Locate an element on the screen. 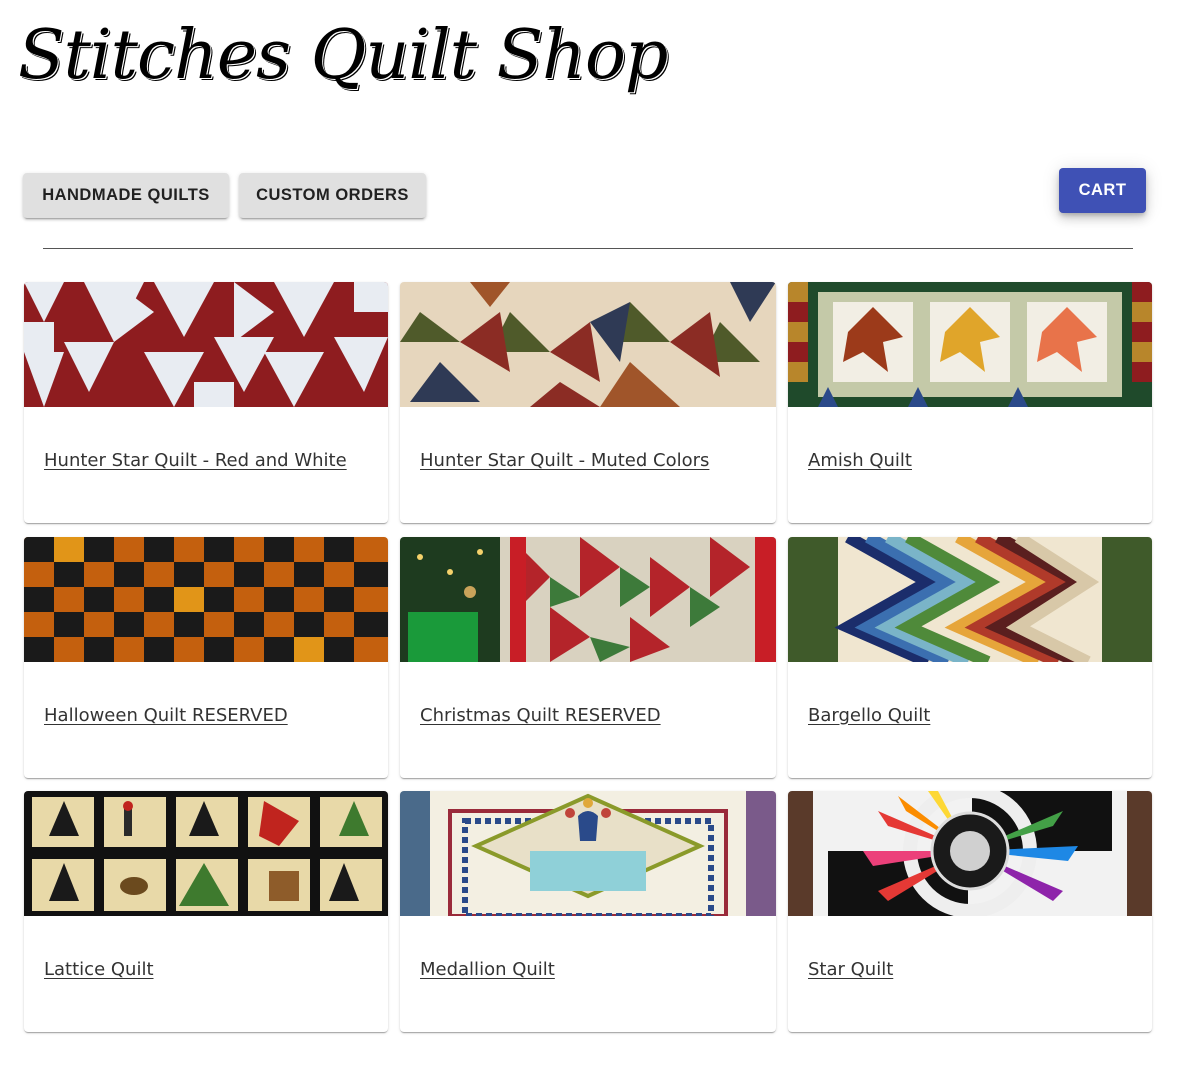 This screenshot has height=1074, width=1179. cart-button: CART is located at coordinates (1102, 190).